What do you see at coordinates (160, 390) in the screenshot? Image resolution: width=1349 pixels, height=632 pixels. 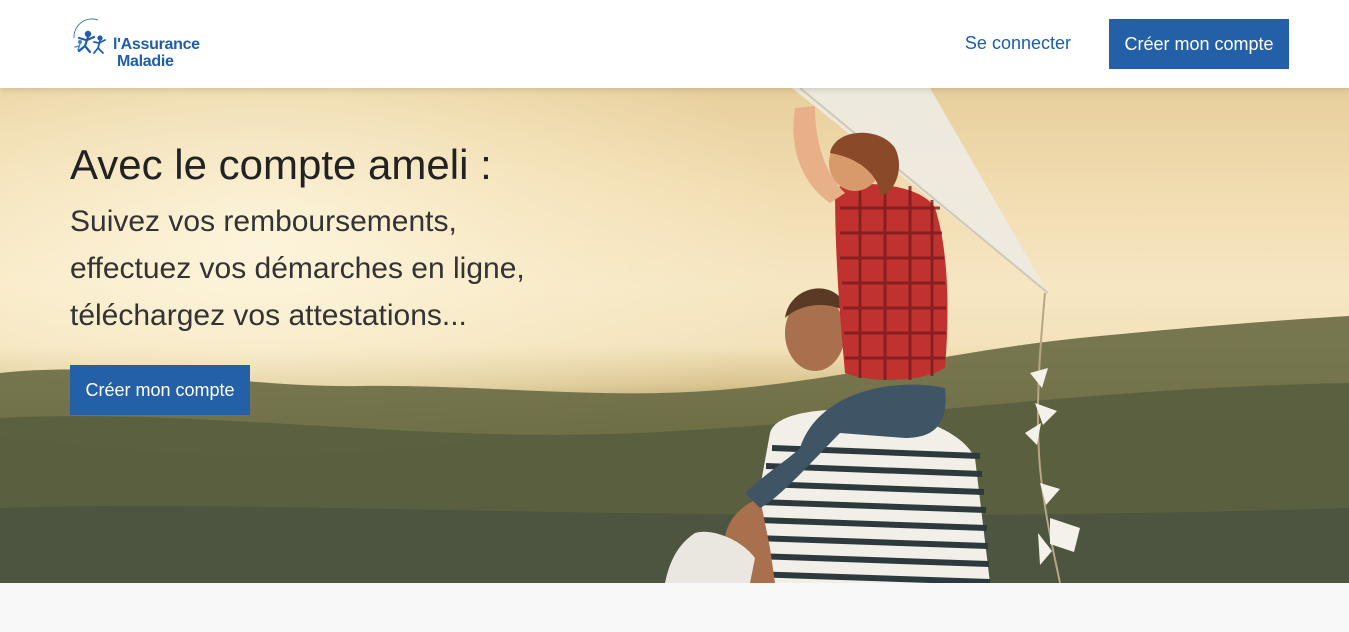 I see `hero-create-account-button: Créer mon compte` at bounding box center [160, 390].